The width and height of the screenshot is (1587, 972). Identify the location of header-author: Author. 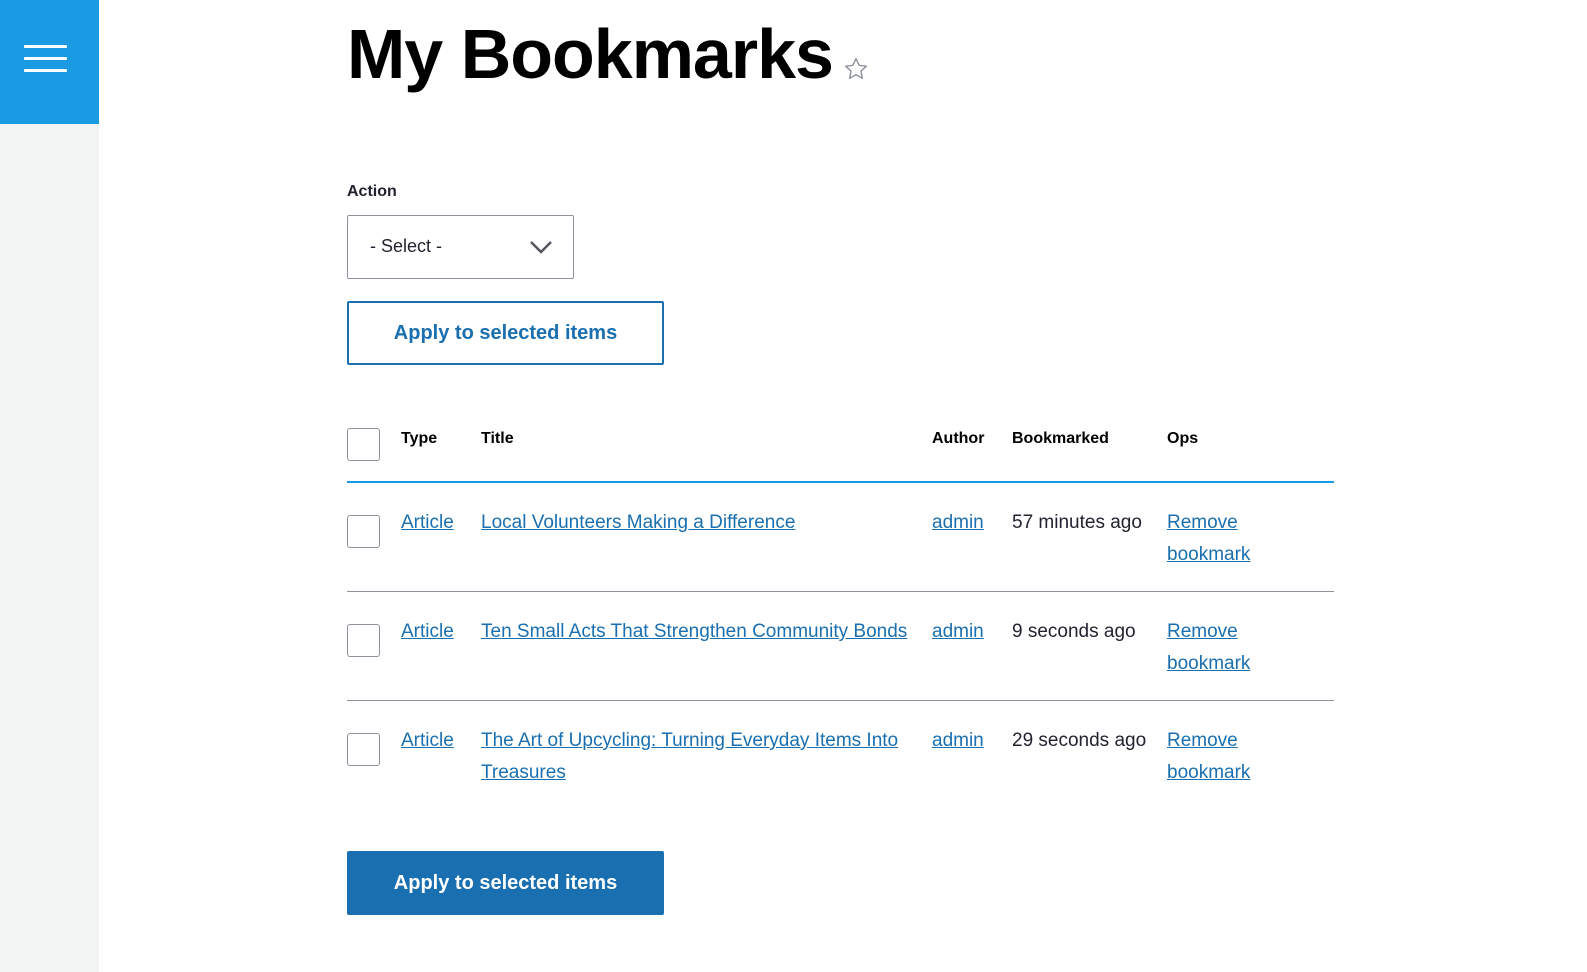
(958, 438).